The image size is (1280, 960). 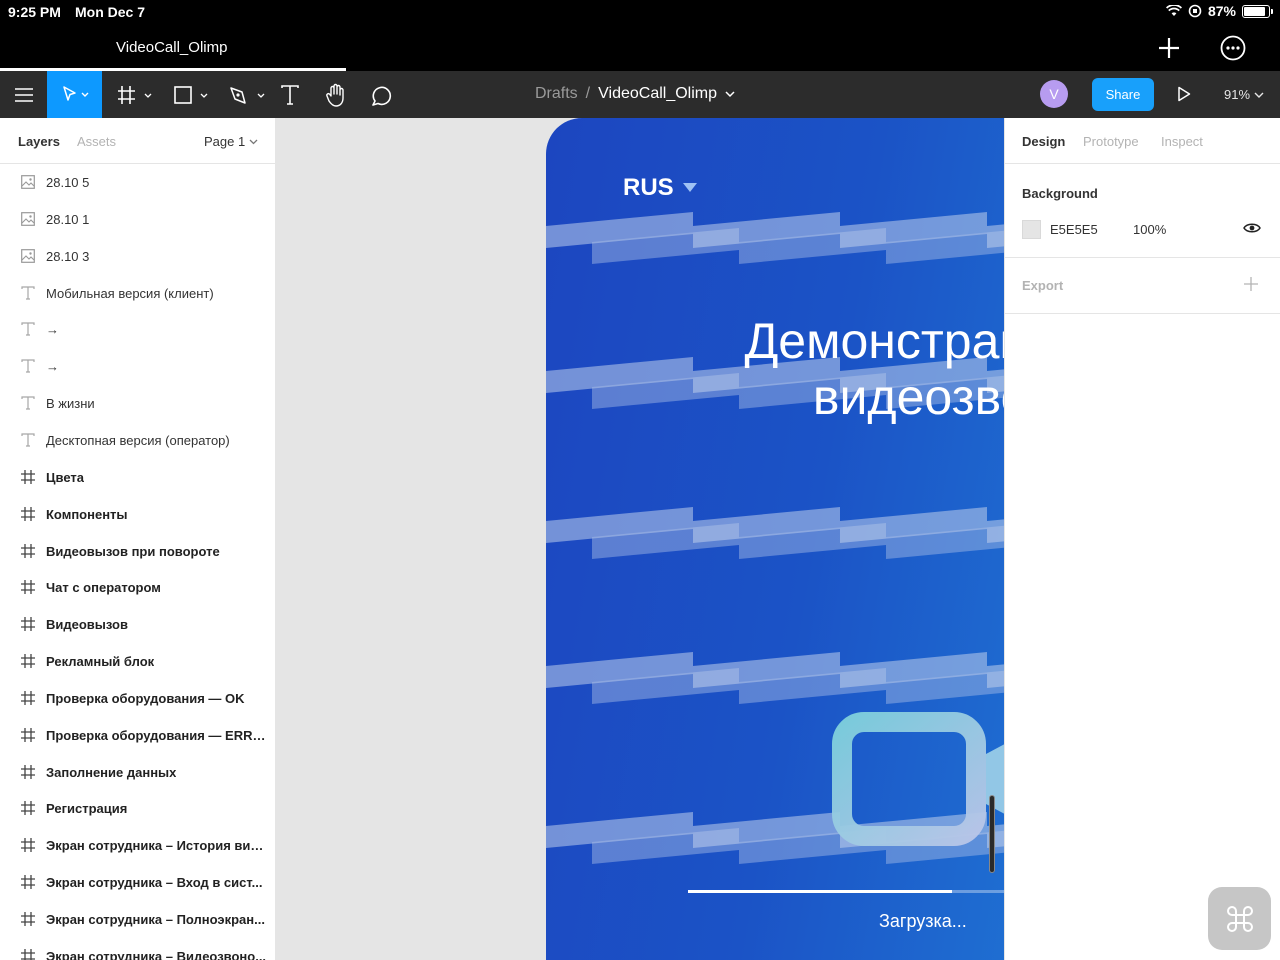 I want to click on shape-tool-button, so click(x=190, y=94).